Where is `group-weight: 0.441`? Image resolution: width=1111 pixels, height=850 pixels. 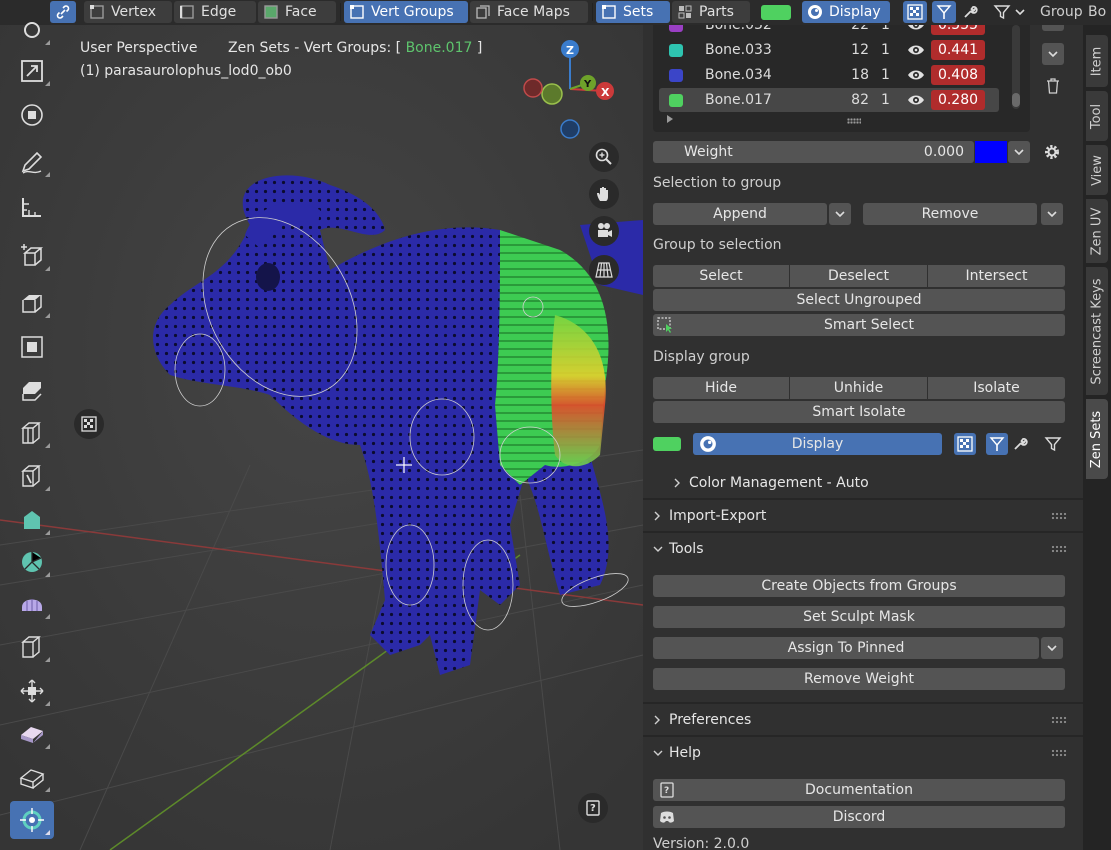 group-weight: 0.441 is located at coordinates (958, 50).